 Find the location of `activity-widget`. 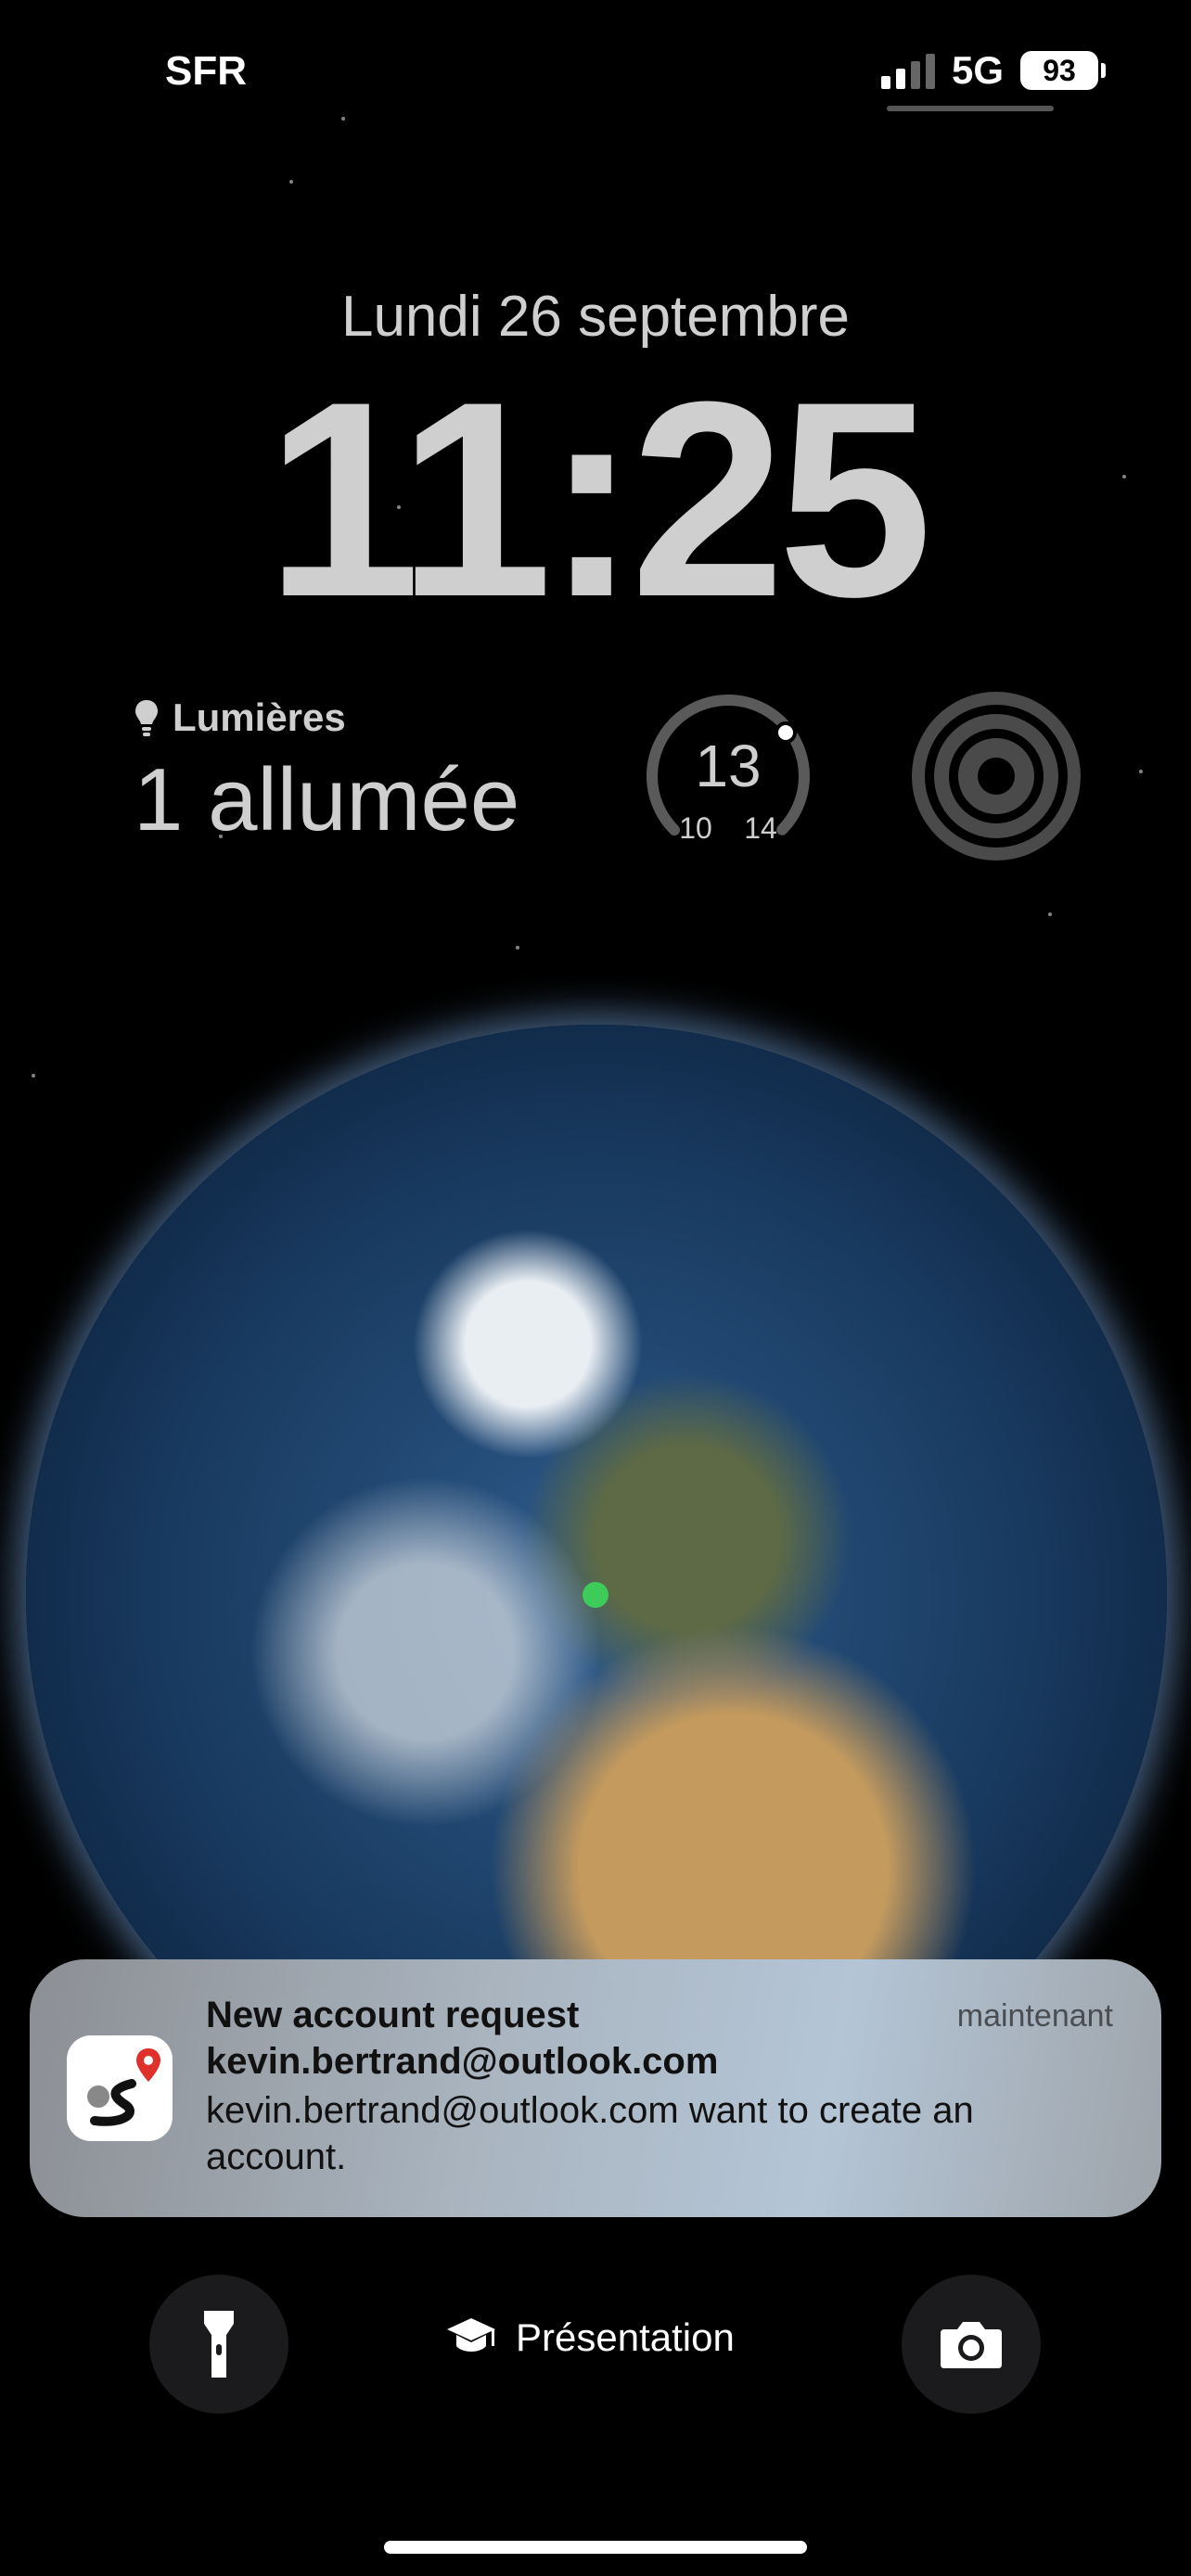

activity-widget is located at coordinates (996, 776).